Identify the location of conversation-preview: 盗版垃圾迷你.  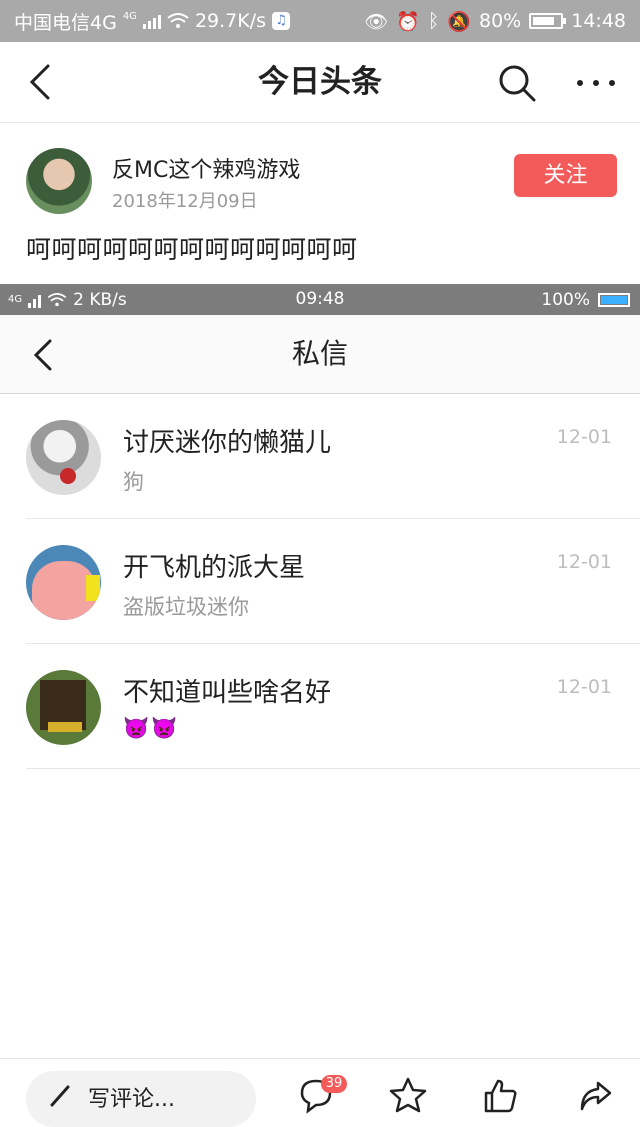
(186, 607).